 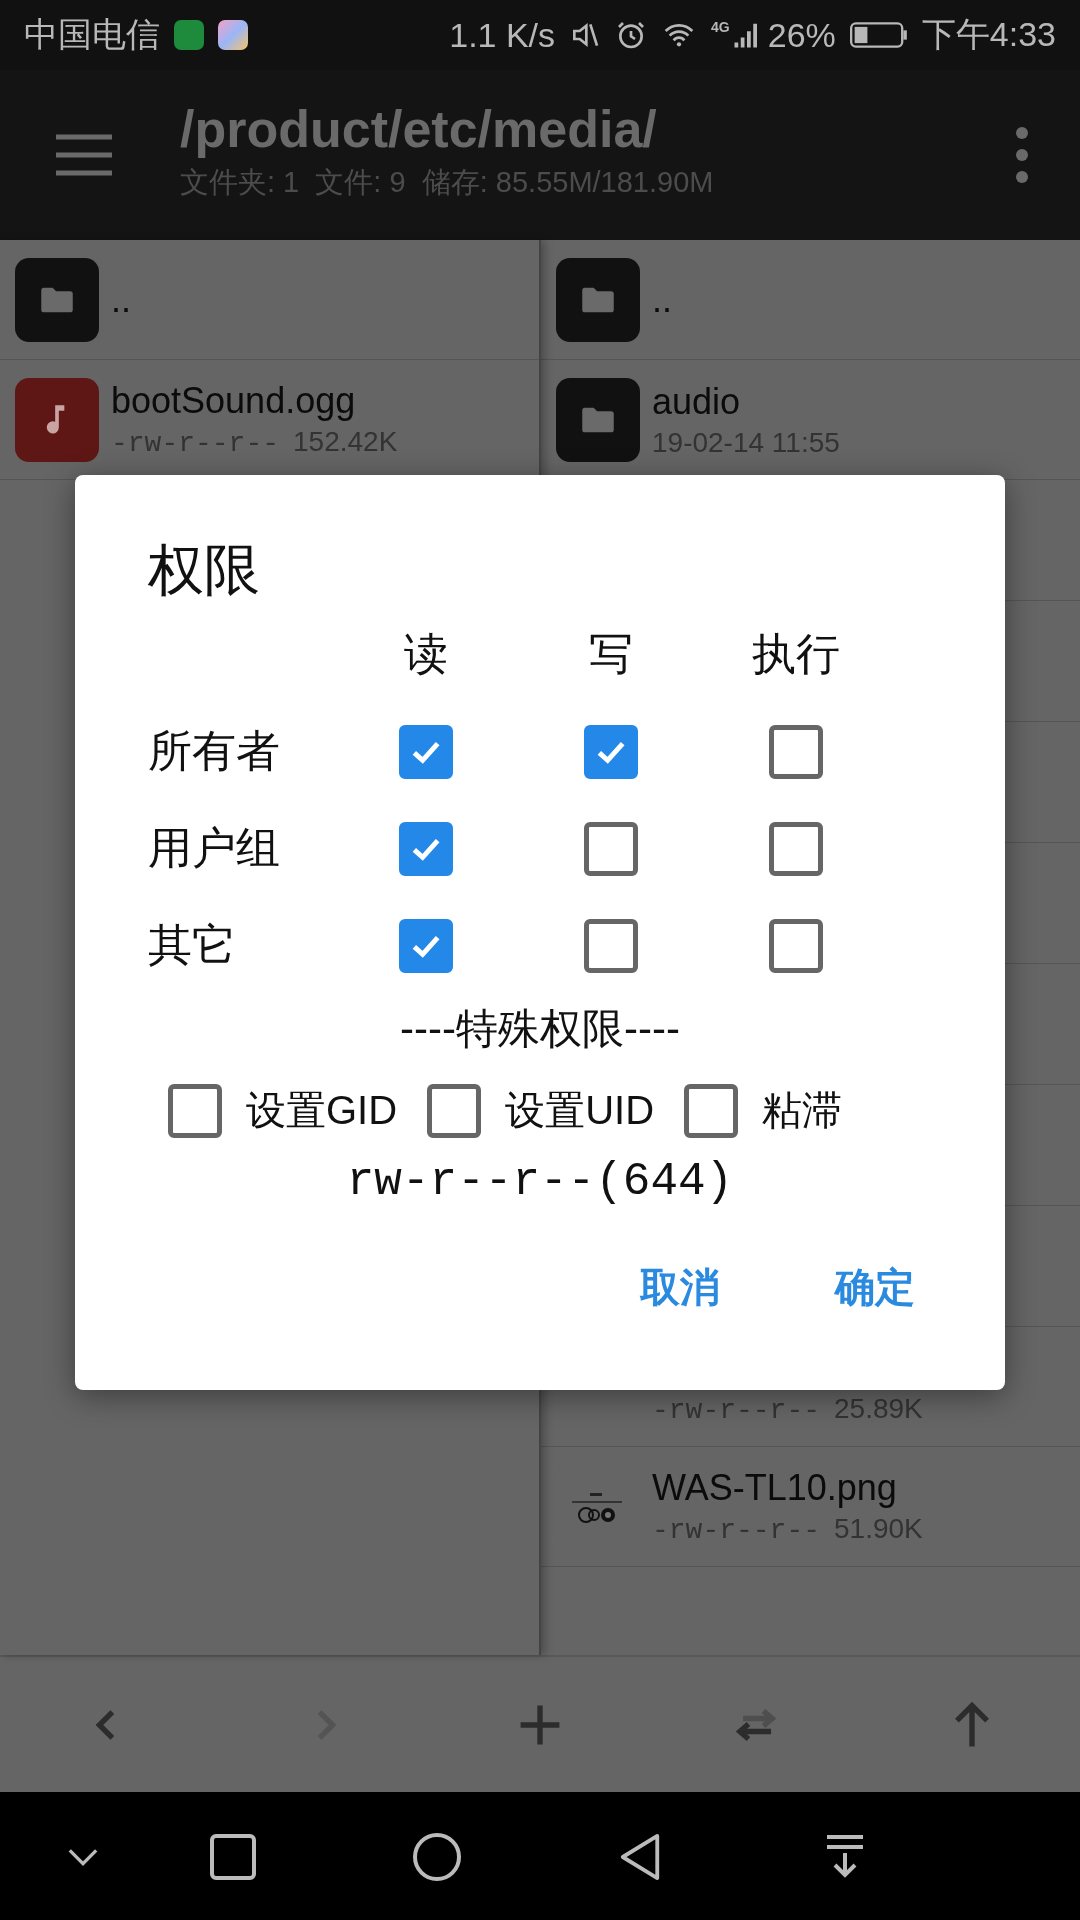 I want to click on checkbox-label: 粘滞, so click(x=802, y=1110).